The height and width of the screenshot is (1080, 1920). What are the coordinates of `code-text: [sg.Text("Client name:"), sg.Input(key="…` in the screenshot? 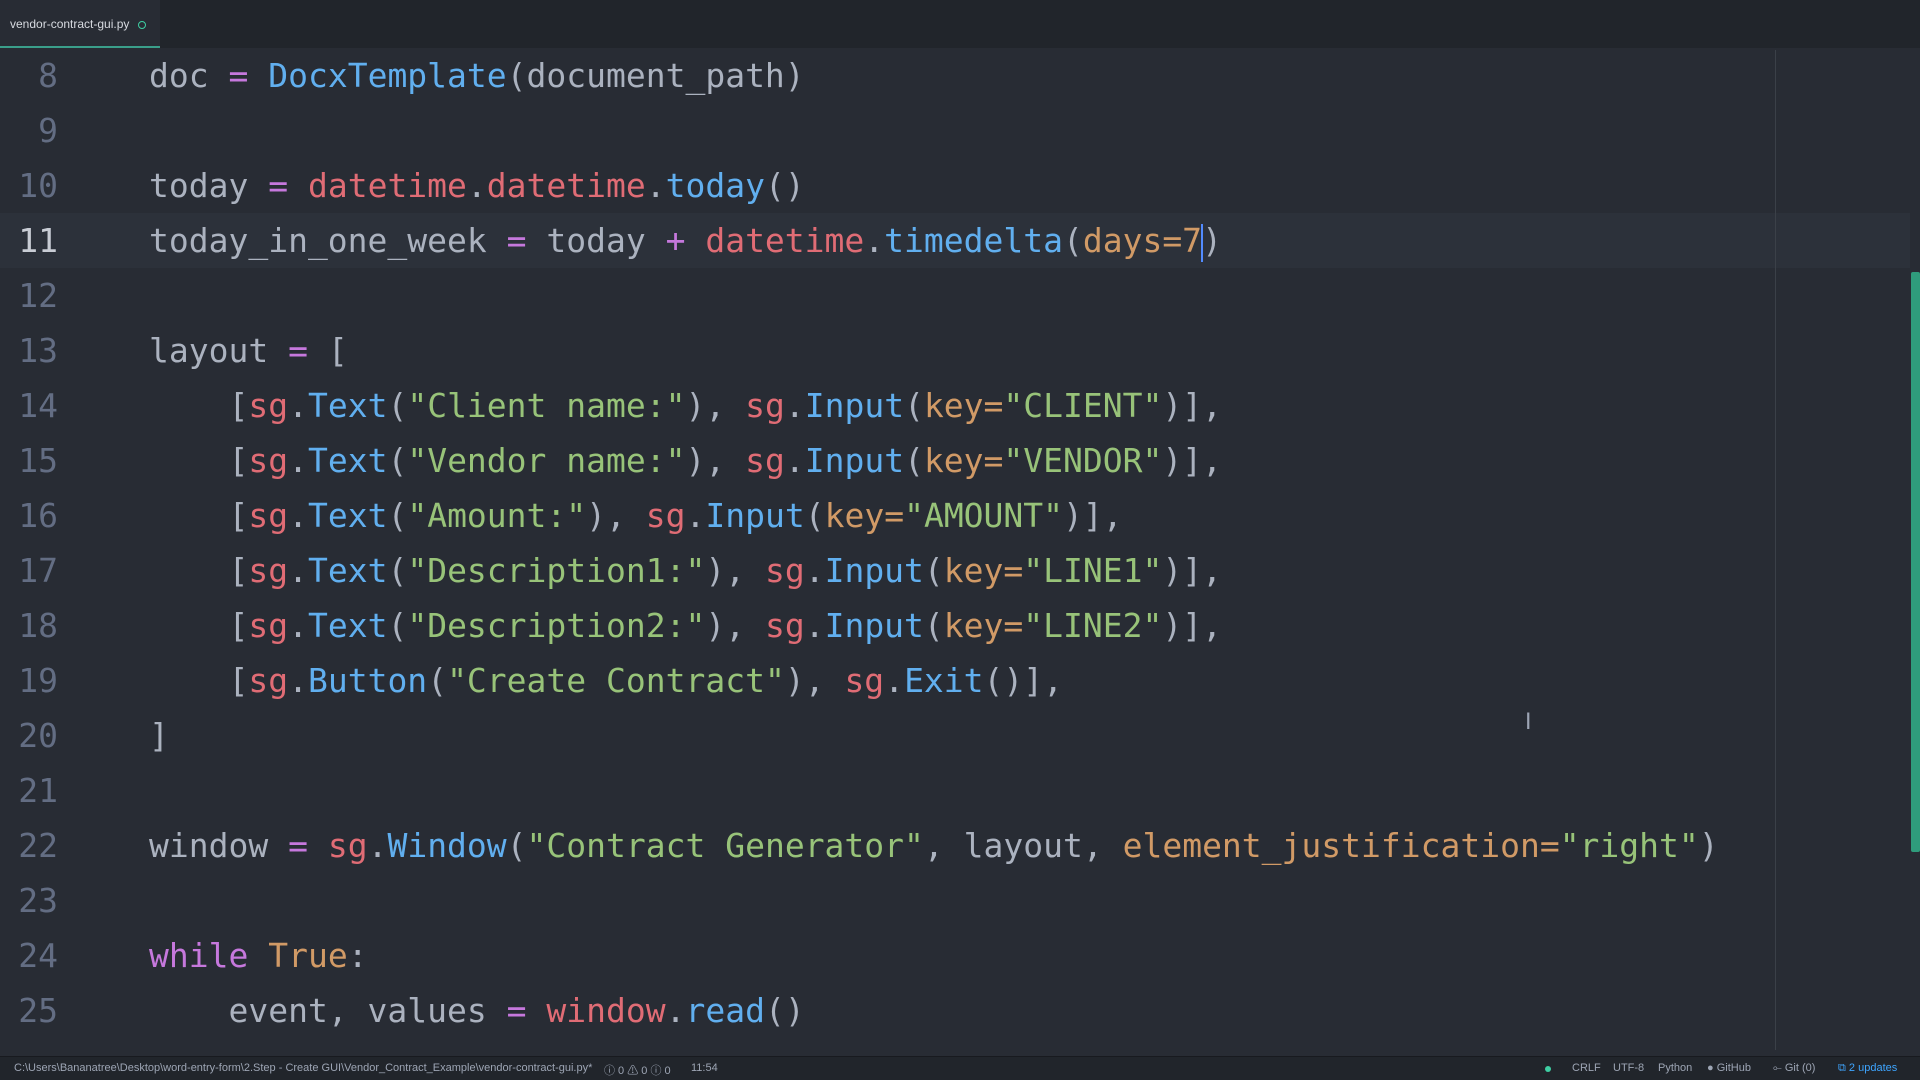 It's located at (685, 405).